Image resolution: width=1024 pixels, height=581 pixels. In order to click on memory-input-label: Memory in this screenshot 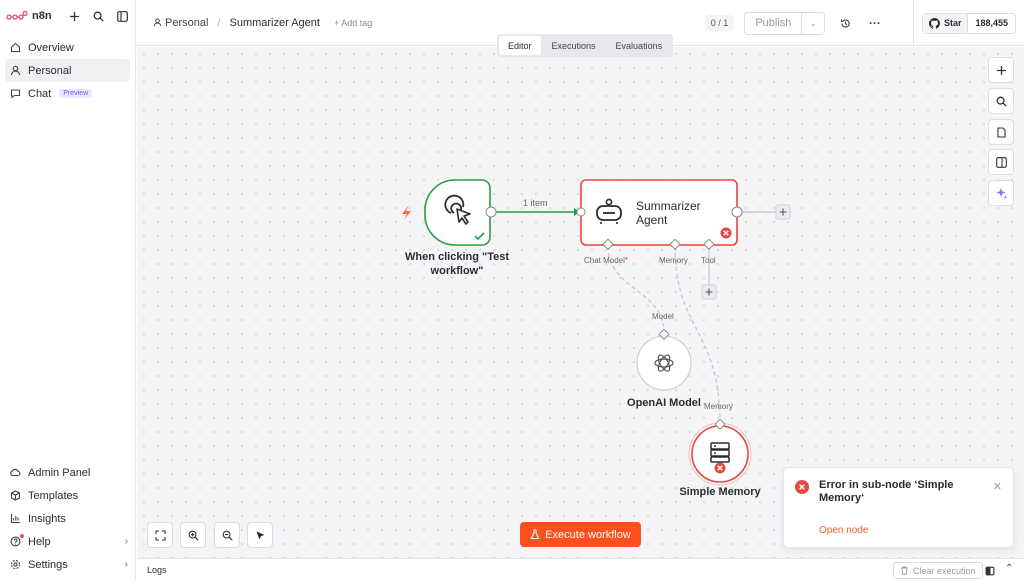, I will do `click(718, 406)`.